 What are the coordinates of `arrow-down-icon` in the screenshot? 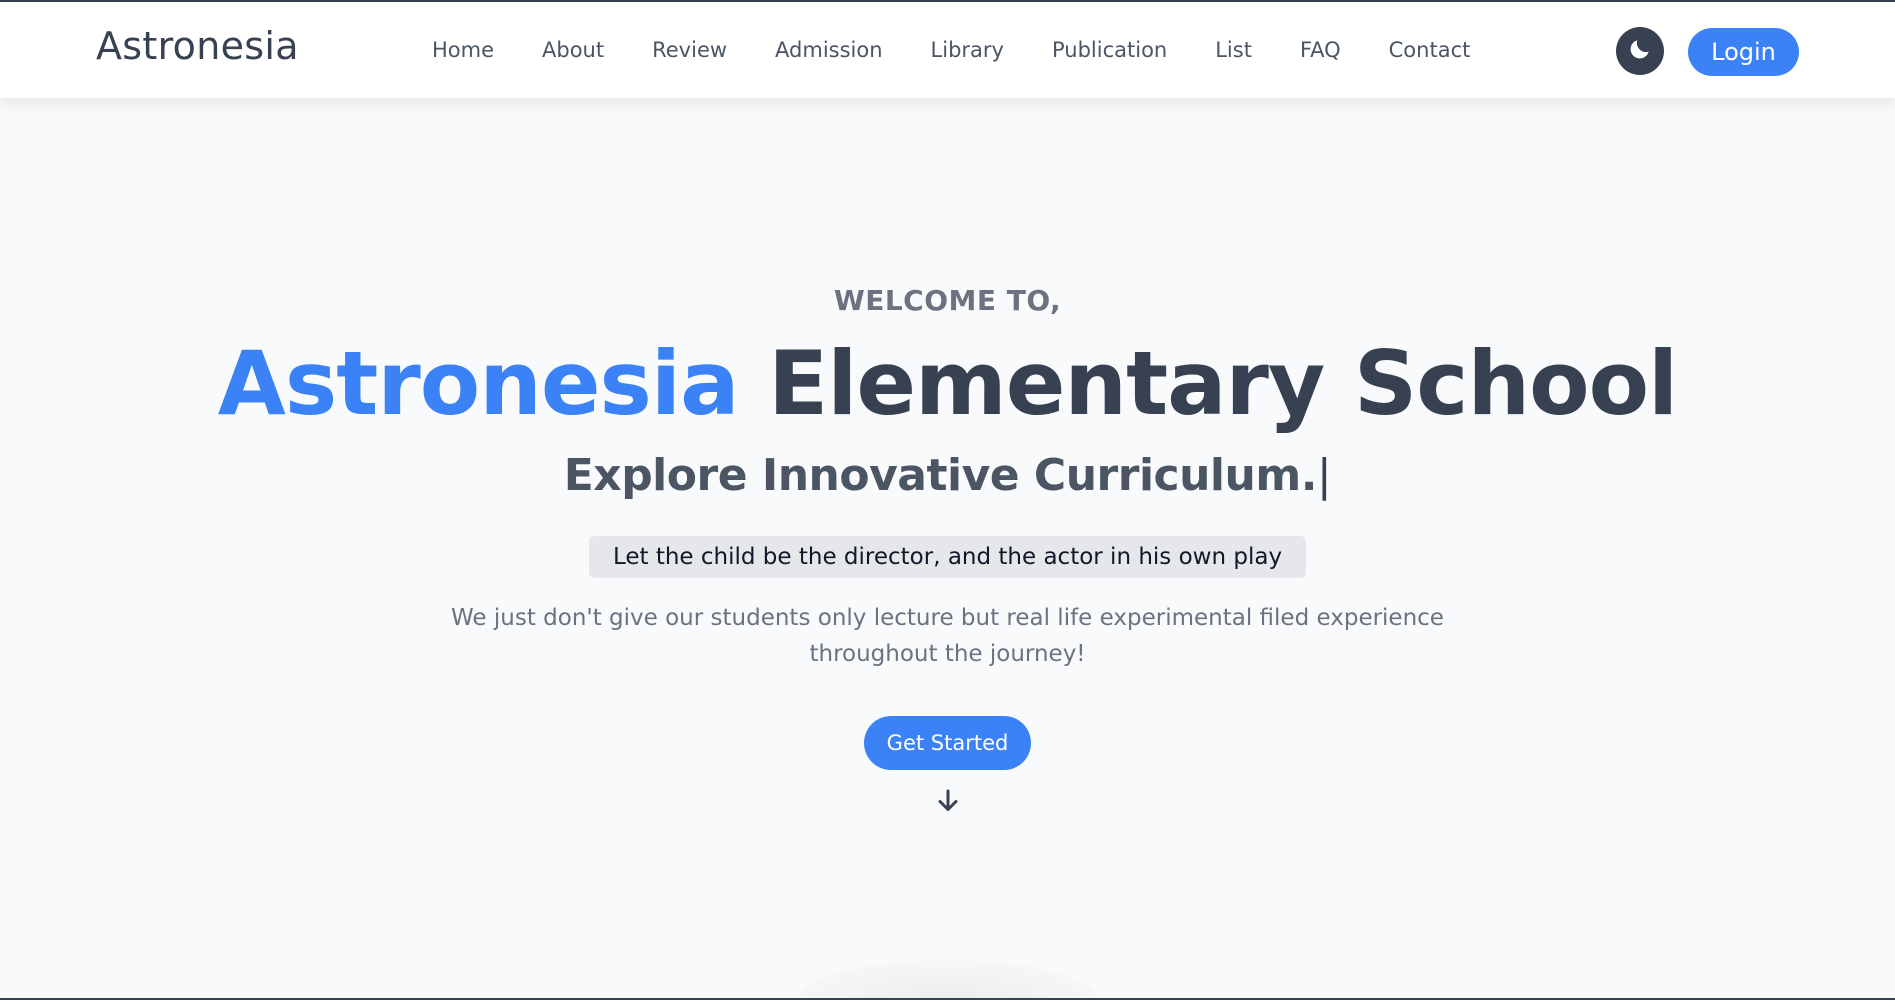 It's located at (948, 801).